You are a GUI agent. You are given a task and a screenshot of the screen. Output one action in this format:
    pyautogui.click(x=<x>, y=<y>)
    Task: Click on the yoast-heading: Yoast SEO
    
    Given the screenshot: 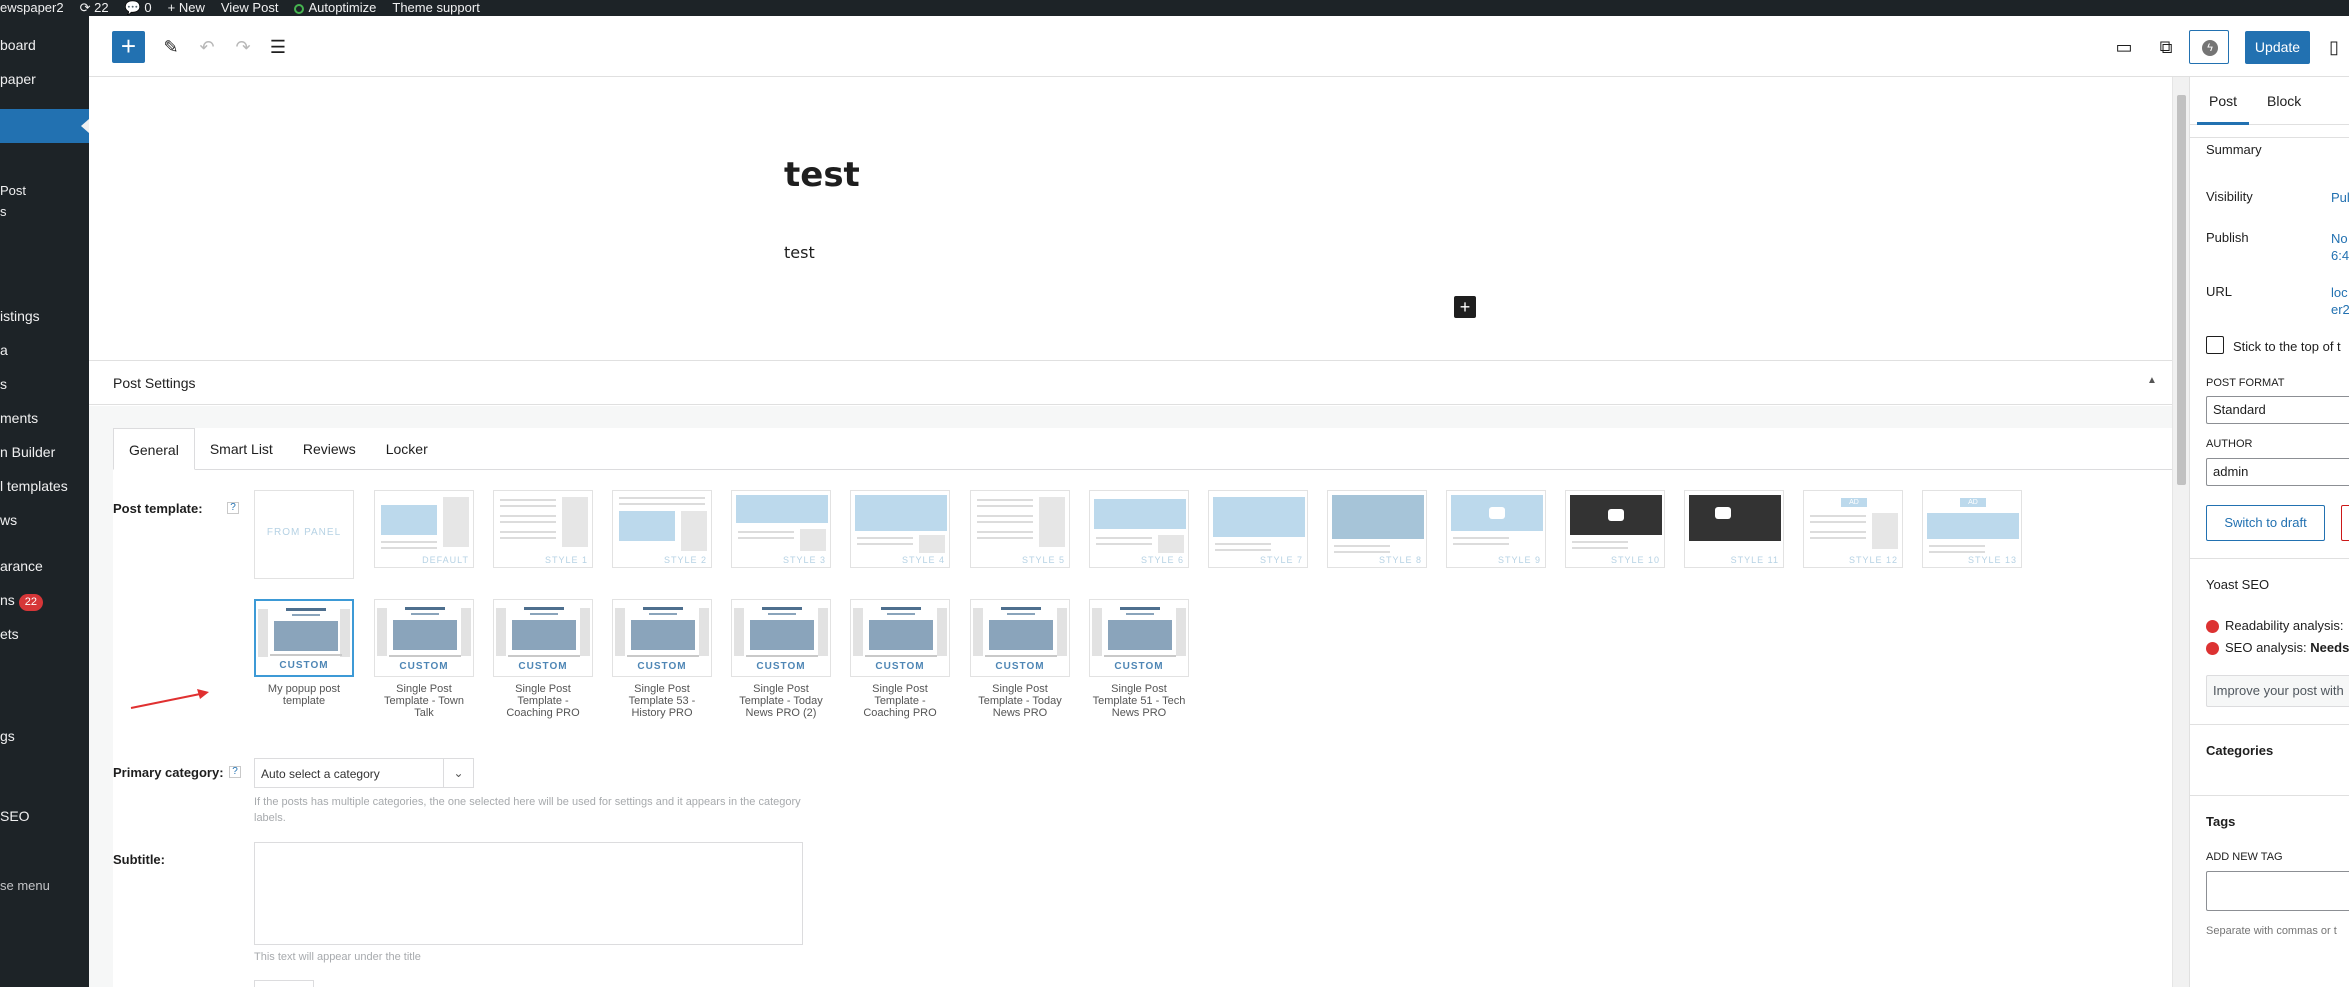 What is the action you would take?
    pyautogui.click(x=2237, y=584)
    